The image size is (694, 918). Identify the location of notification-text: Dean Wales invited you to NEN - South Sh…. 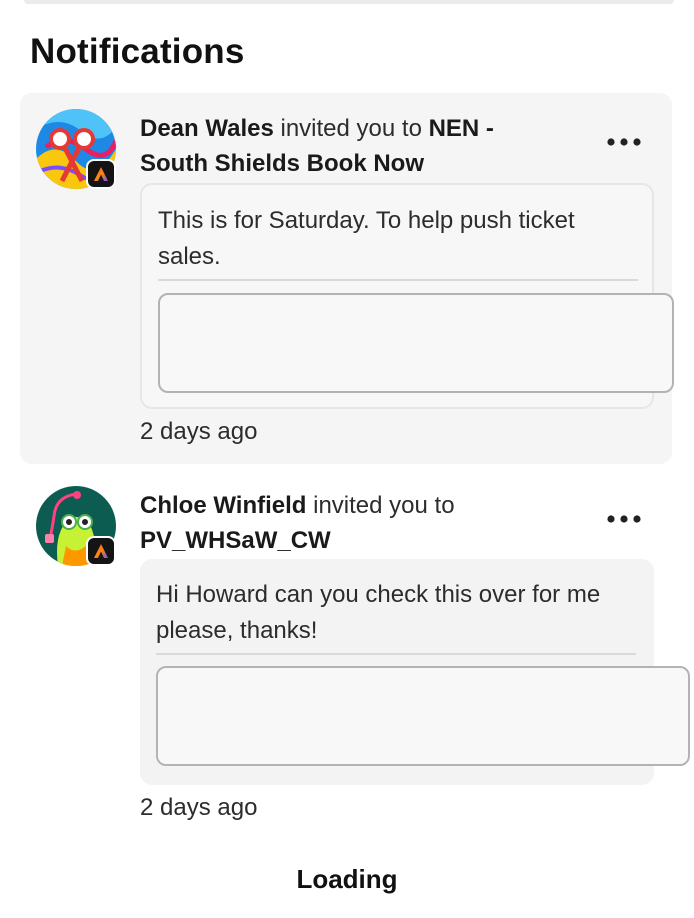
(340, 146).